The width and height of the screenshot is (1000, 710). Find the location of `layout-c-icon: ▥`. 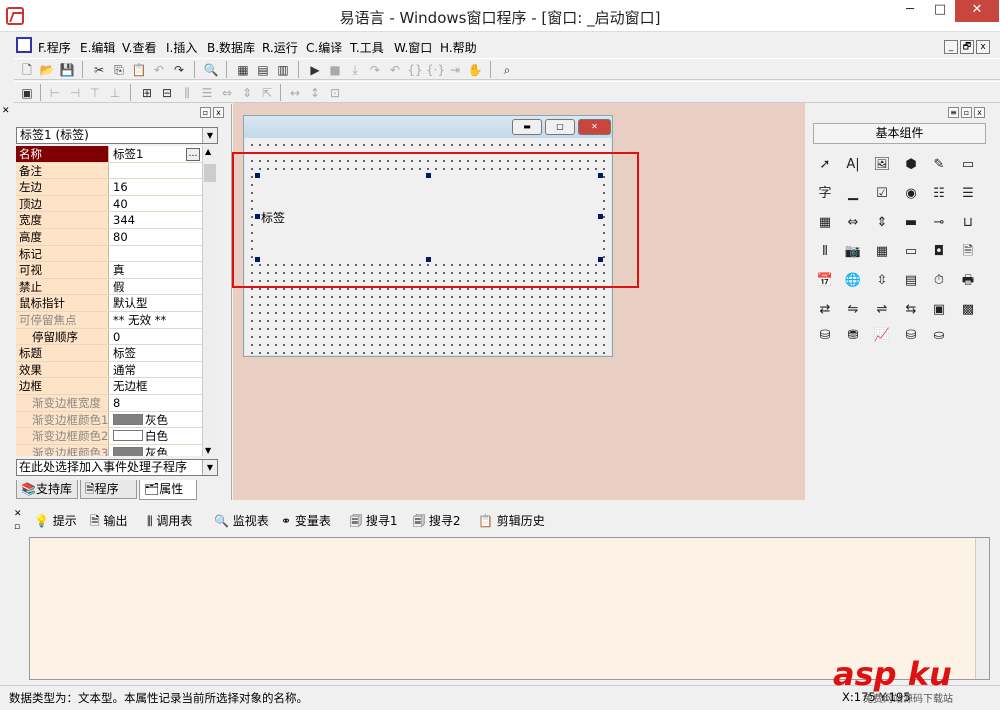

layout-c-icon: ▥ is located at coordinates (283, 70).